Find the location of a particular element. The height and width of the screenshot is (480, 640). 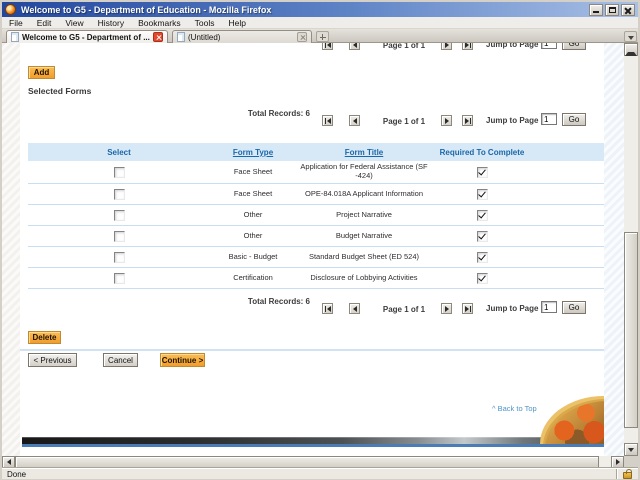

list-all-tabs-button is located at coordinates (630, 36).